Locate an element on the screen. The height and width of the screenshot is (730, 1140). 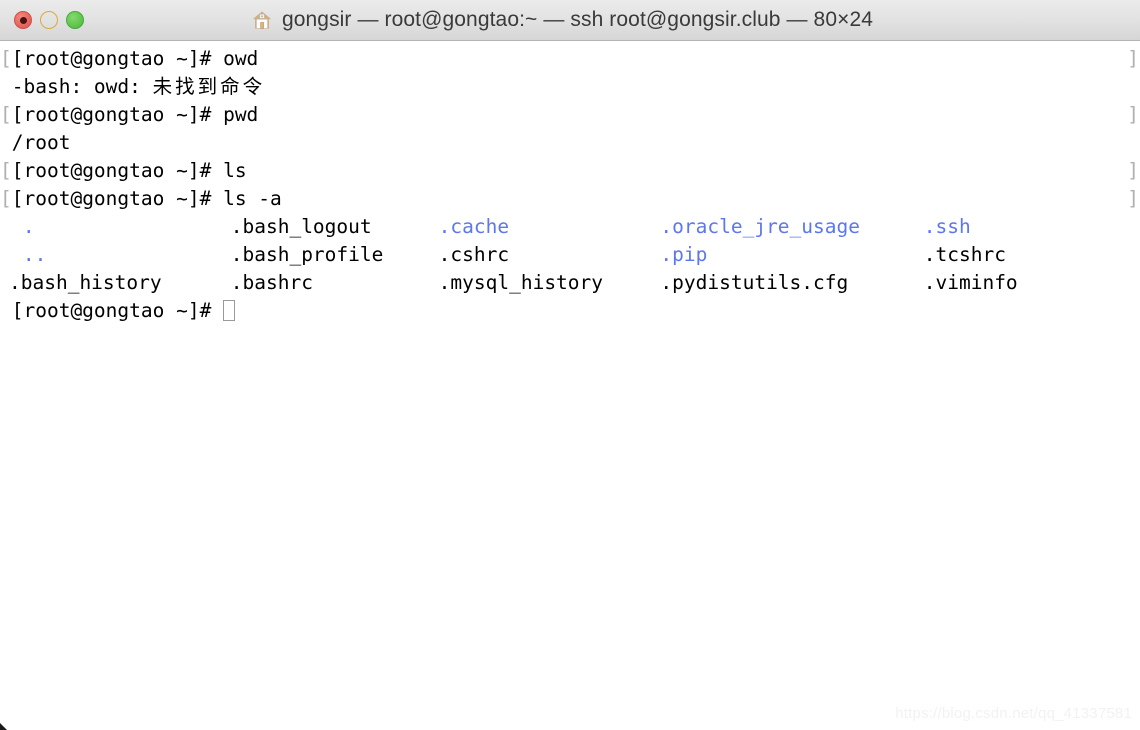
listing-row: .. .bash_profile .cshrc .pip .tcshrc is located at coordinates (570, 255).